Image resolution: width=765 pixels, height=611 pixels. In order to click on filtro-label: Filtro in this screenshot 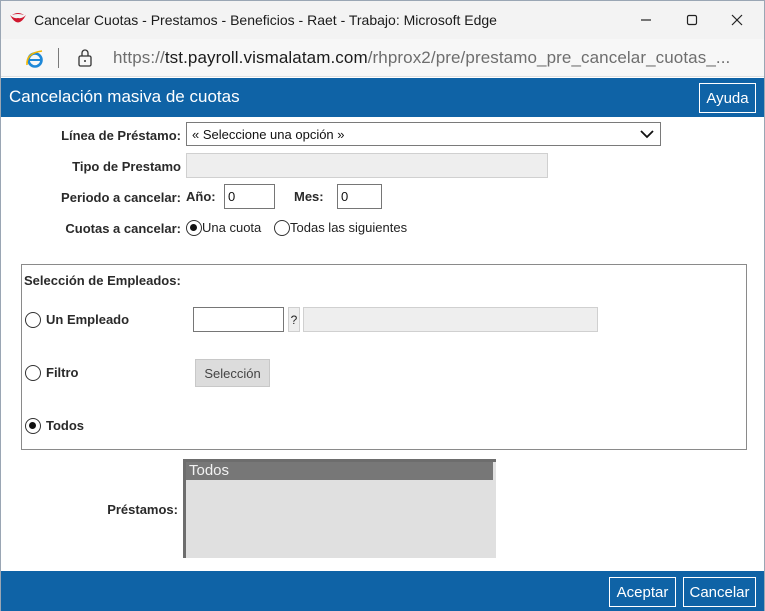, I will do `click(62, 372)`.